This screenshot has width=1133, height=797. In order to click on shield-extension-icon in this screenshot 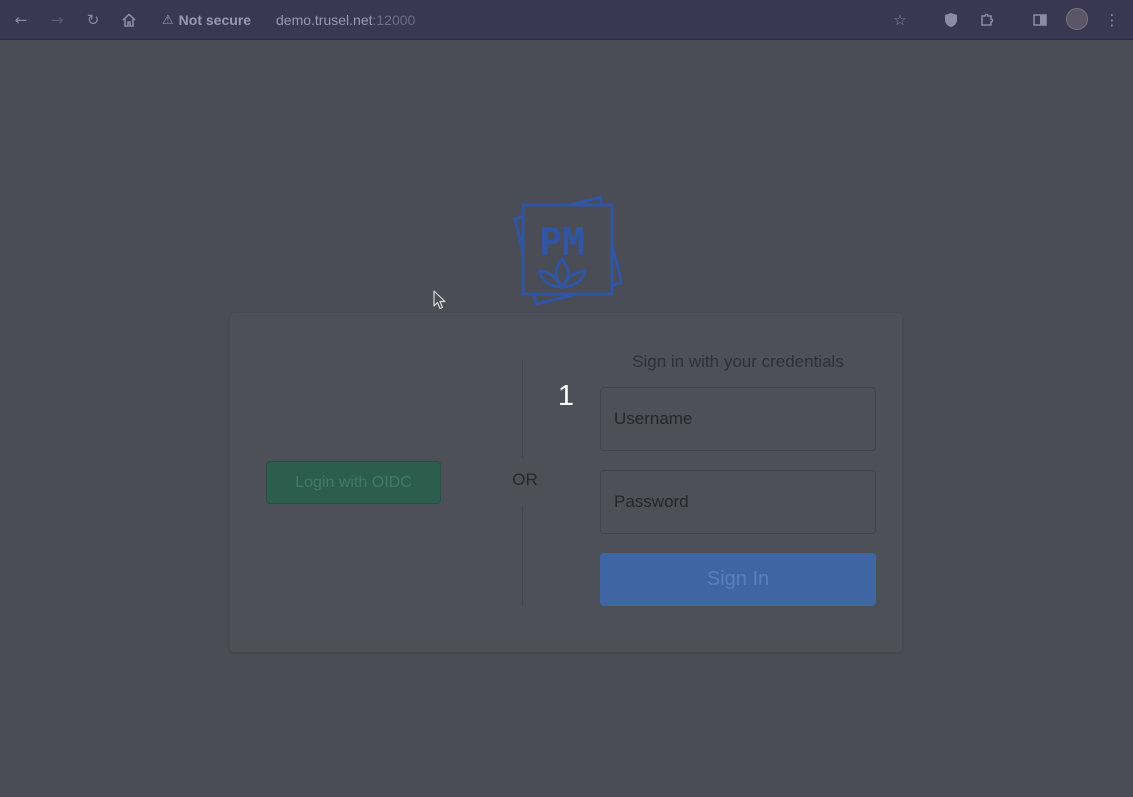, I will do `click(951, 20)`.